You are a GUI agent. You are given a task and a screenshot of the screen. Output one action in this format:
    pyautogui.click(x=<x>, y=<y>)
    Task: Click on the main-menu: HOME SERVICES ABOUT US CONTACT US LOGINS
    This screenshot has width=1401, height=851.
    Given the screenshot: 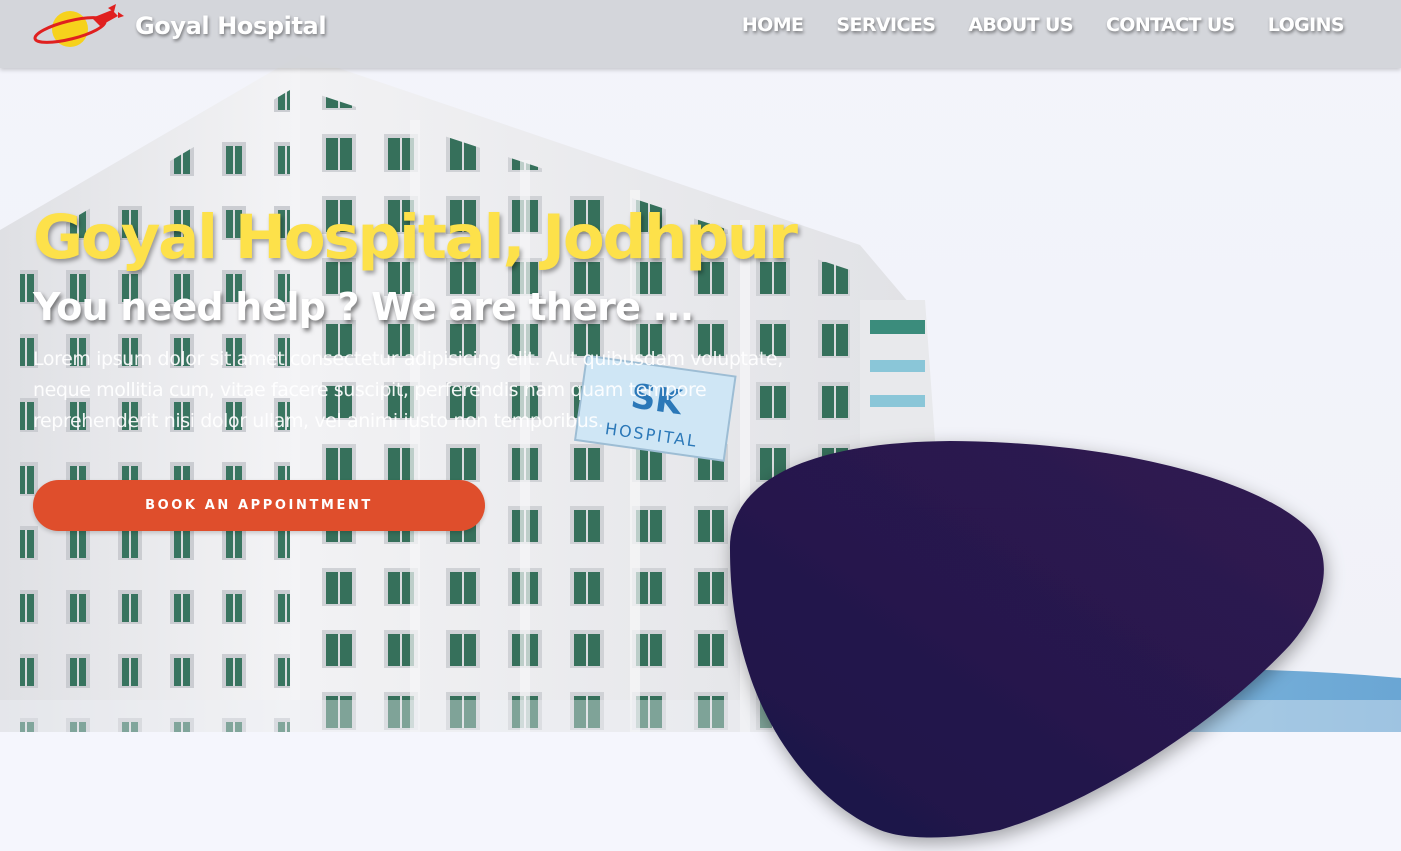 What is the action you would take?
    pyautogui.click(x=1043, y=25)
    